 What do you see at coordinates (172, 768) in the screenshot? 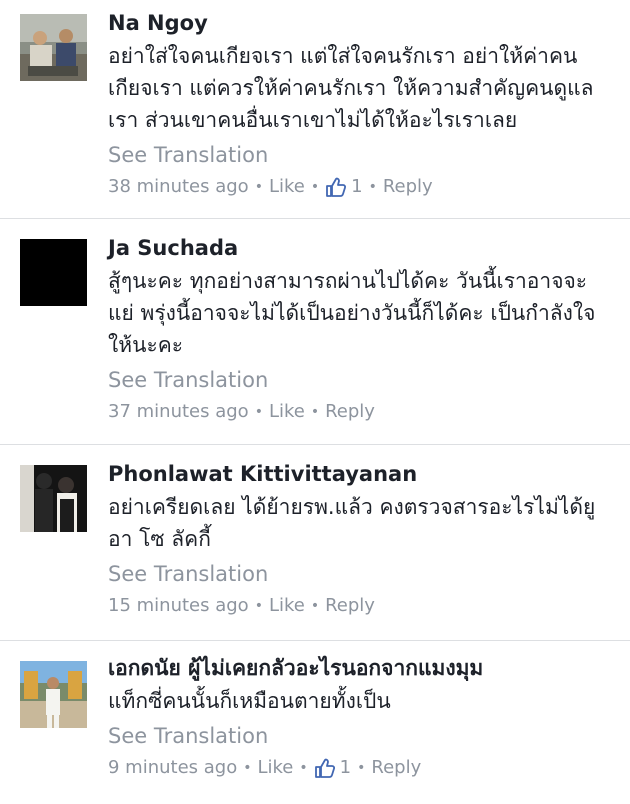
I see `timestamp: 9 minutes ago` at bounding box center [172, 768].